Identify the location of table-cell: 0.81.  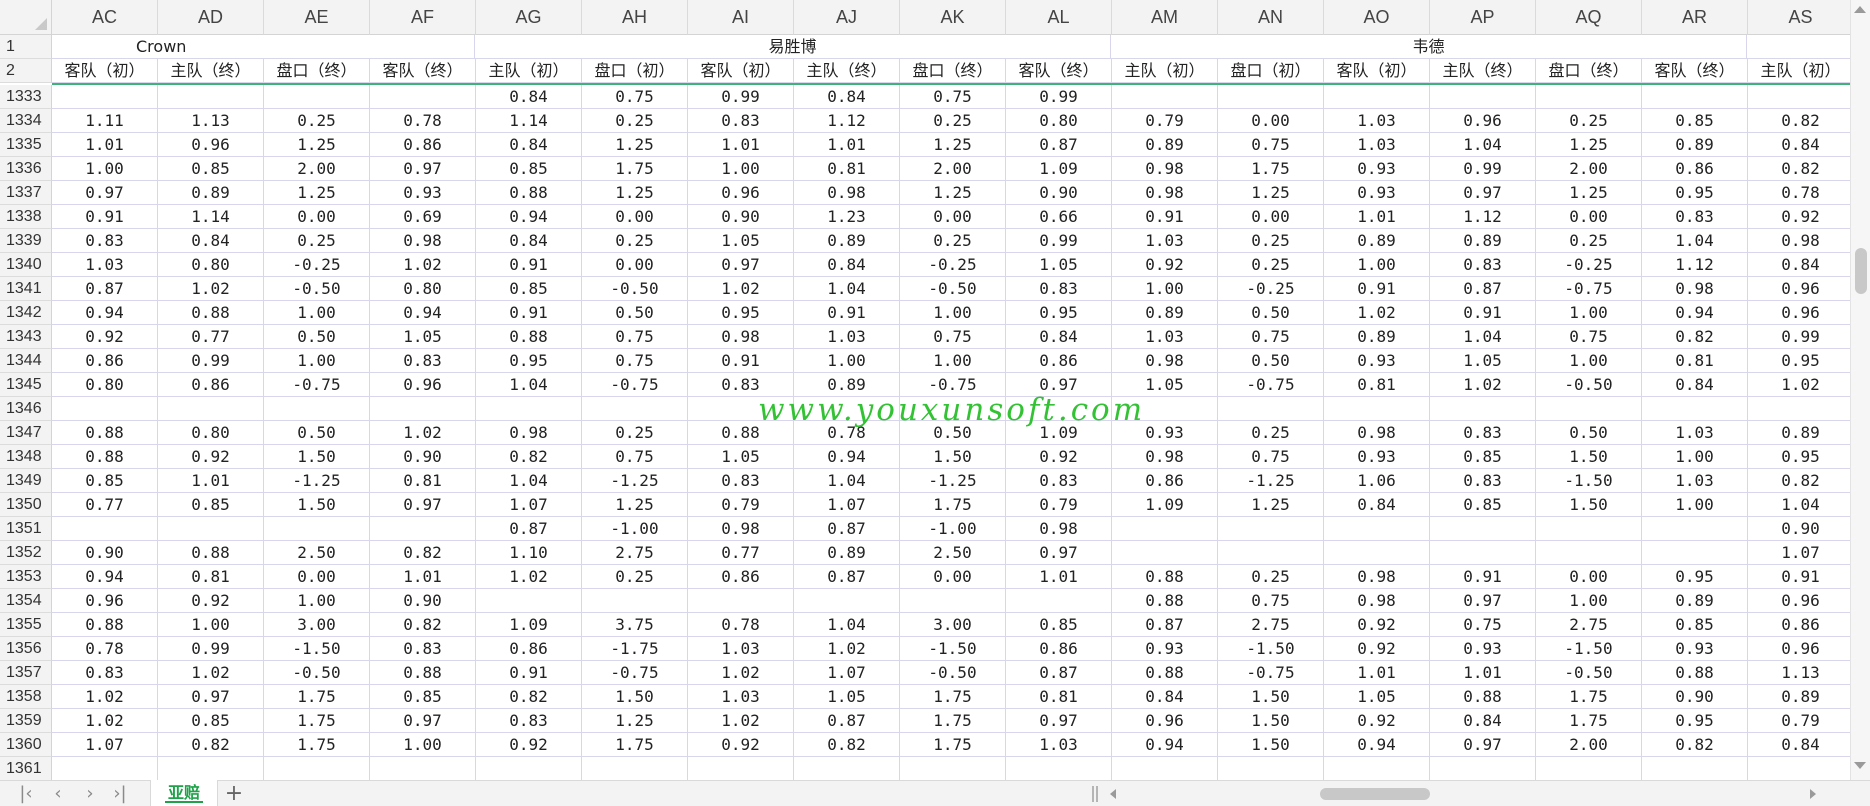
(847, 169).